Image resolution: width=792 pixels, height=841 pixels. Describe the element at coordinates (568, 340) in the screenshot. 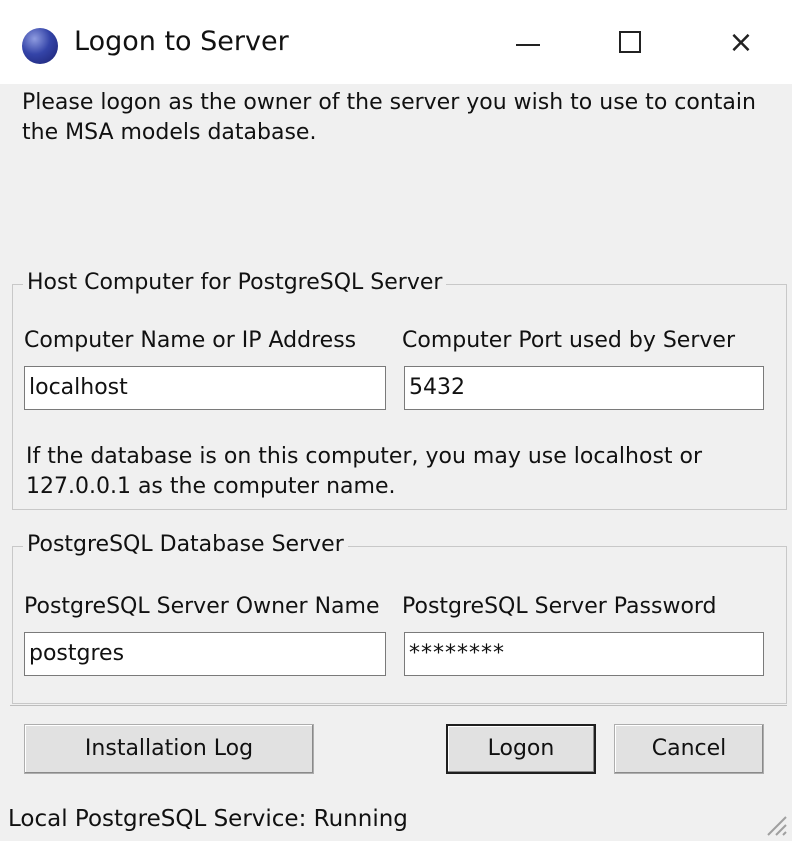

I see `port-label: Computer Port used by Server` at that location.